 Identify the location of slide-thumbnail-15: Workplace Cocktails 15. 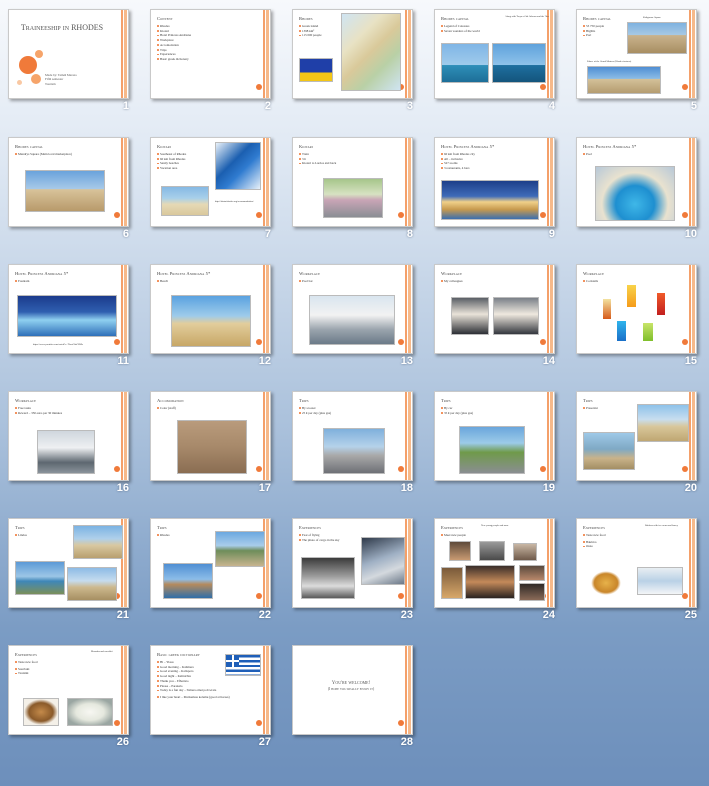
(638, 318).